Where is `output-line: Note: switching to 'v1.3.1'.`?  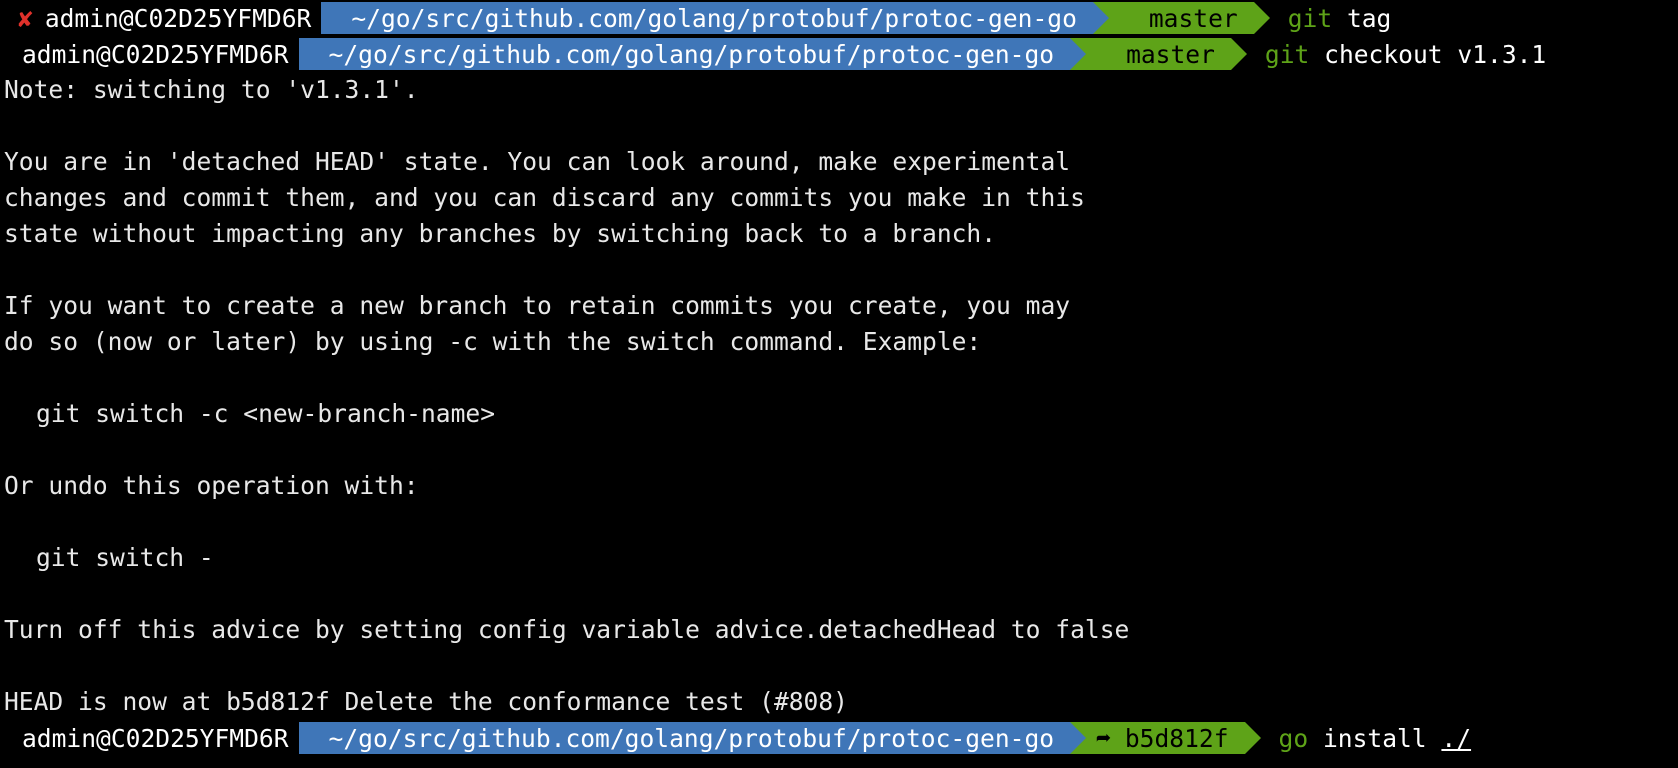 output-line: Note: switching to 'v1.3.1'. is located at coordinates (211, 89).